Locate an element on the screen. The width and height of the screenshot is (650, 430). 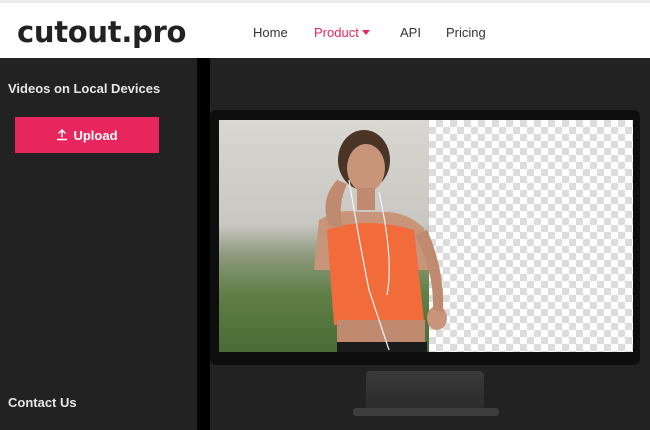
nav-home: Home is located at coordinates (270, 32).